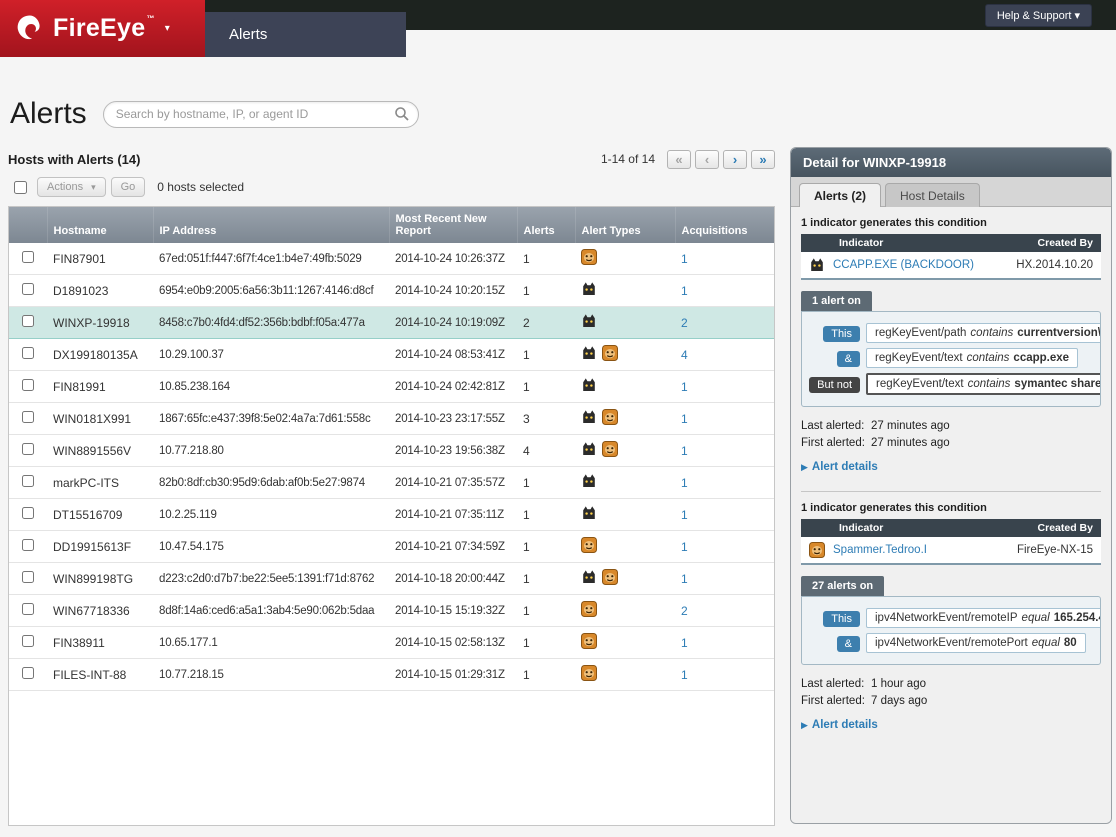 Image resolution: width=1116 pixels, height=837 pixels. Describe the element at coordinates (834, 385) in the screenshot. I see `condition-badge: But not` at that location.